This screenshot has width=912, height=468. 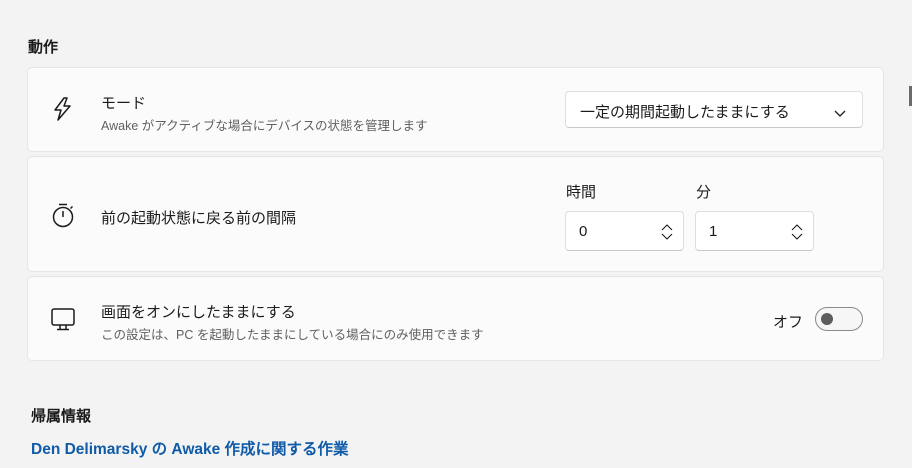 What do you see at coordinates (264, 126) in the screenshot?
I see `mode-description: Awake がアクティブな場合にデバイスの状態を管理します` at bounding box center [264, 126].